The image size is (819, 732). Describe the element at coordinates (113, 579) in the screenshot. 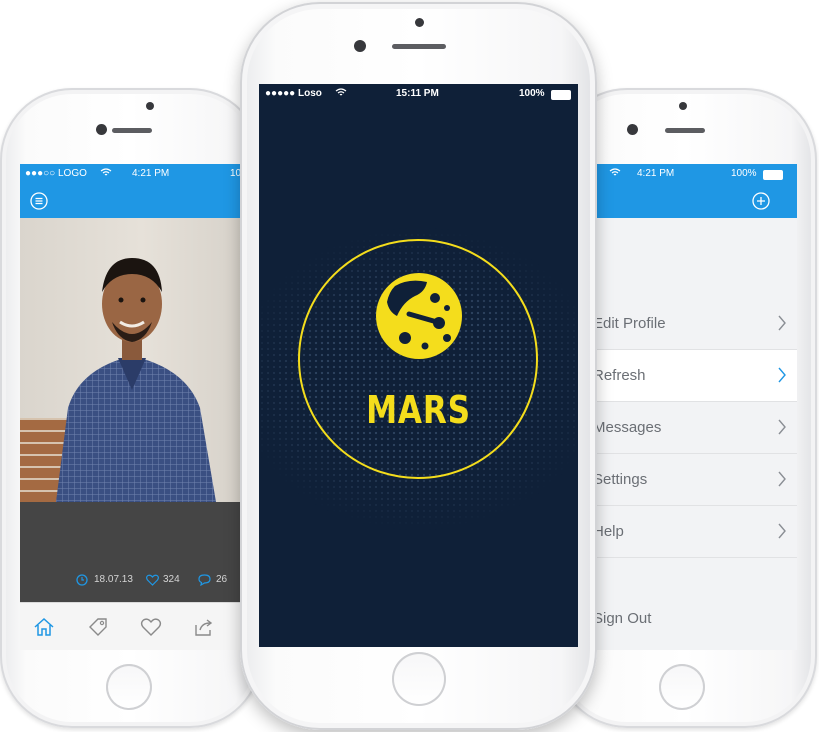

I see `post-date: 18.07.13` at that location.